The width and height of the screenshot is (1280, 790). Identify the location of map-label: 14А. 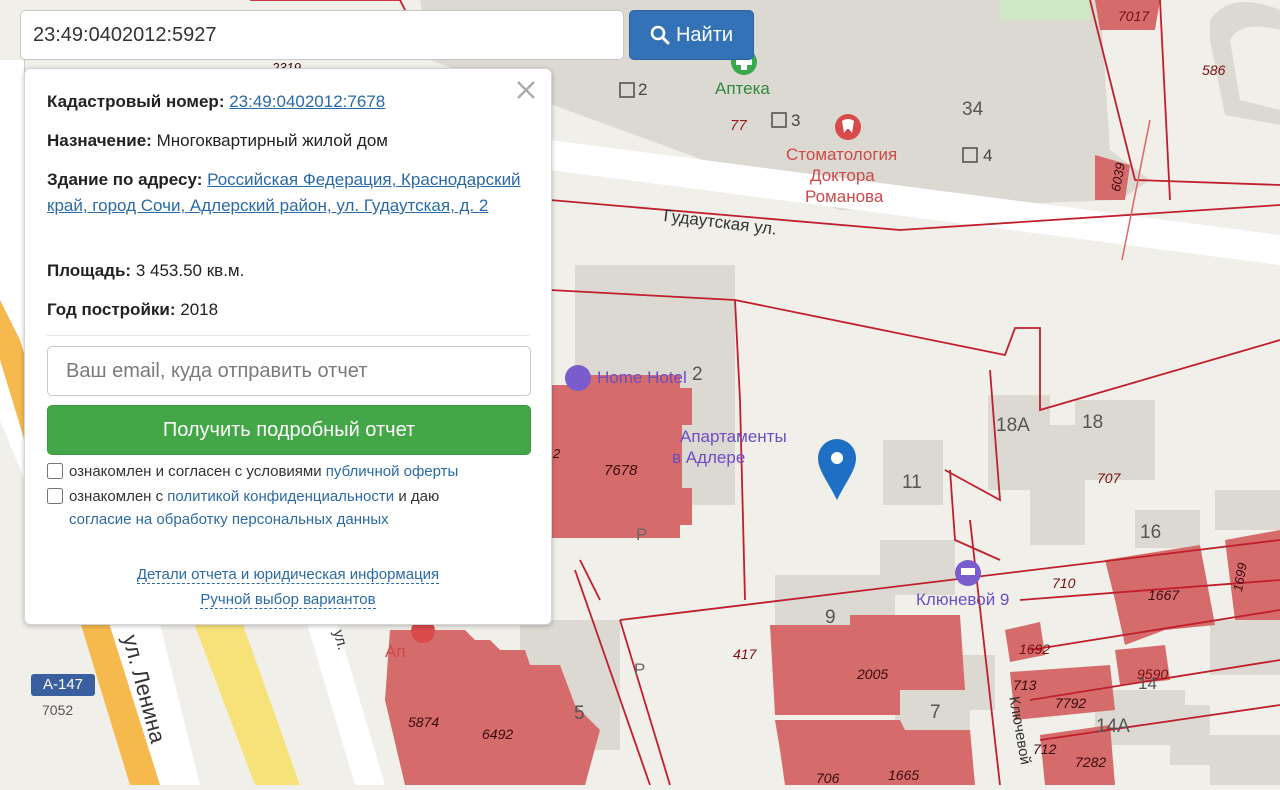
(1113, 726).